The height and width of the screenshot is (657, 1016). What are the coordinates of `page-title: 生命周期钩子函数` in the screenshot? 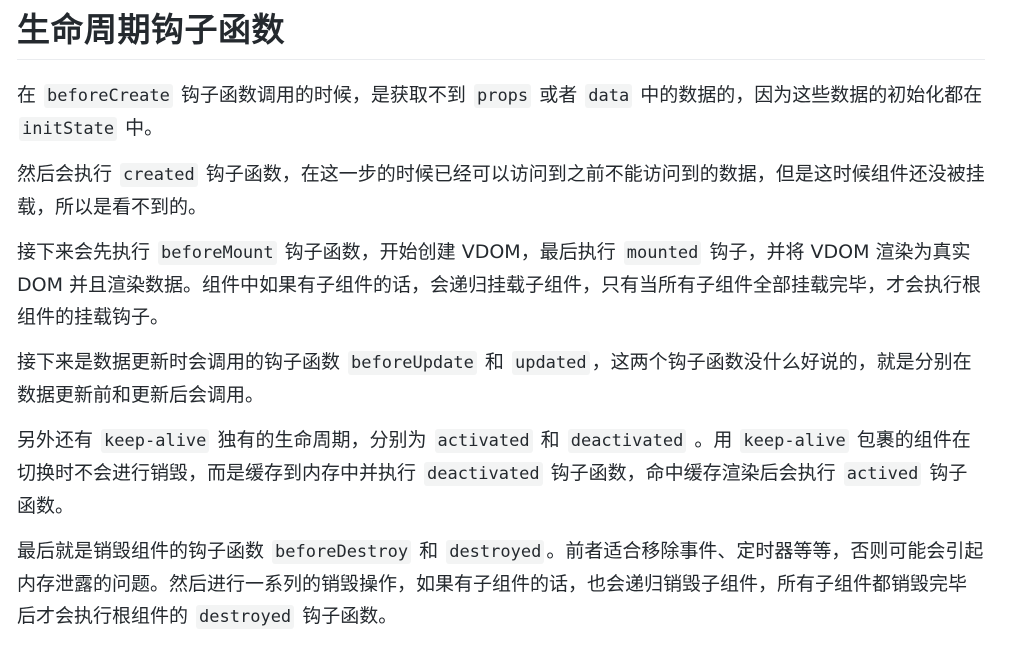 It's located at (501, 32).